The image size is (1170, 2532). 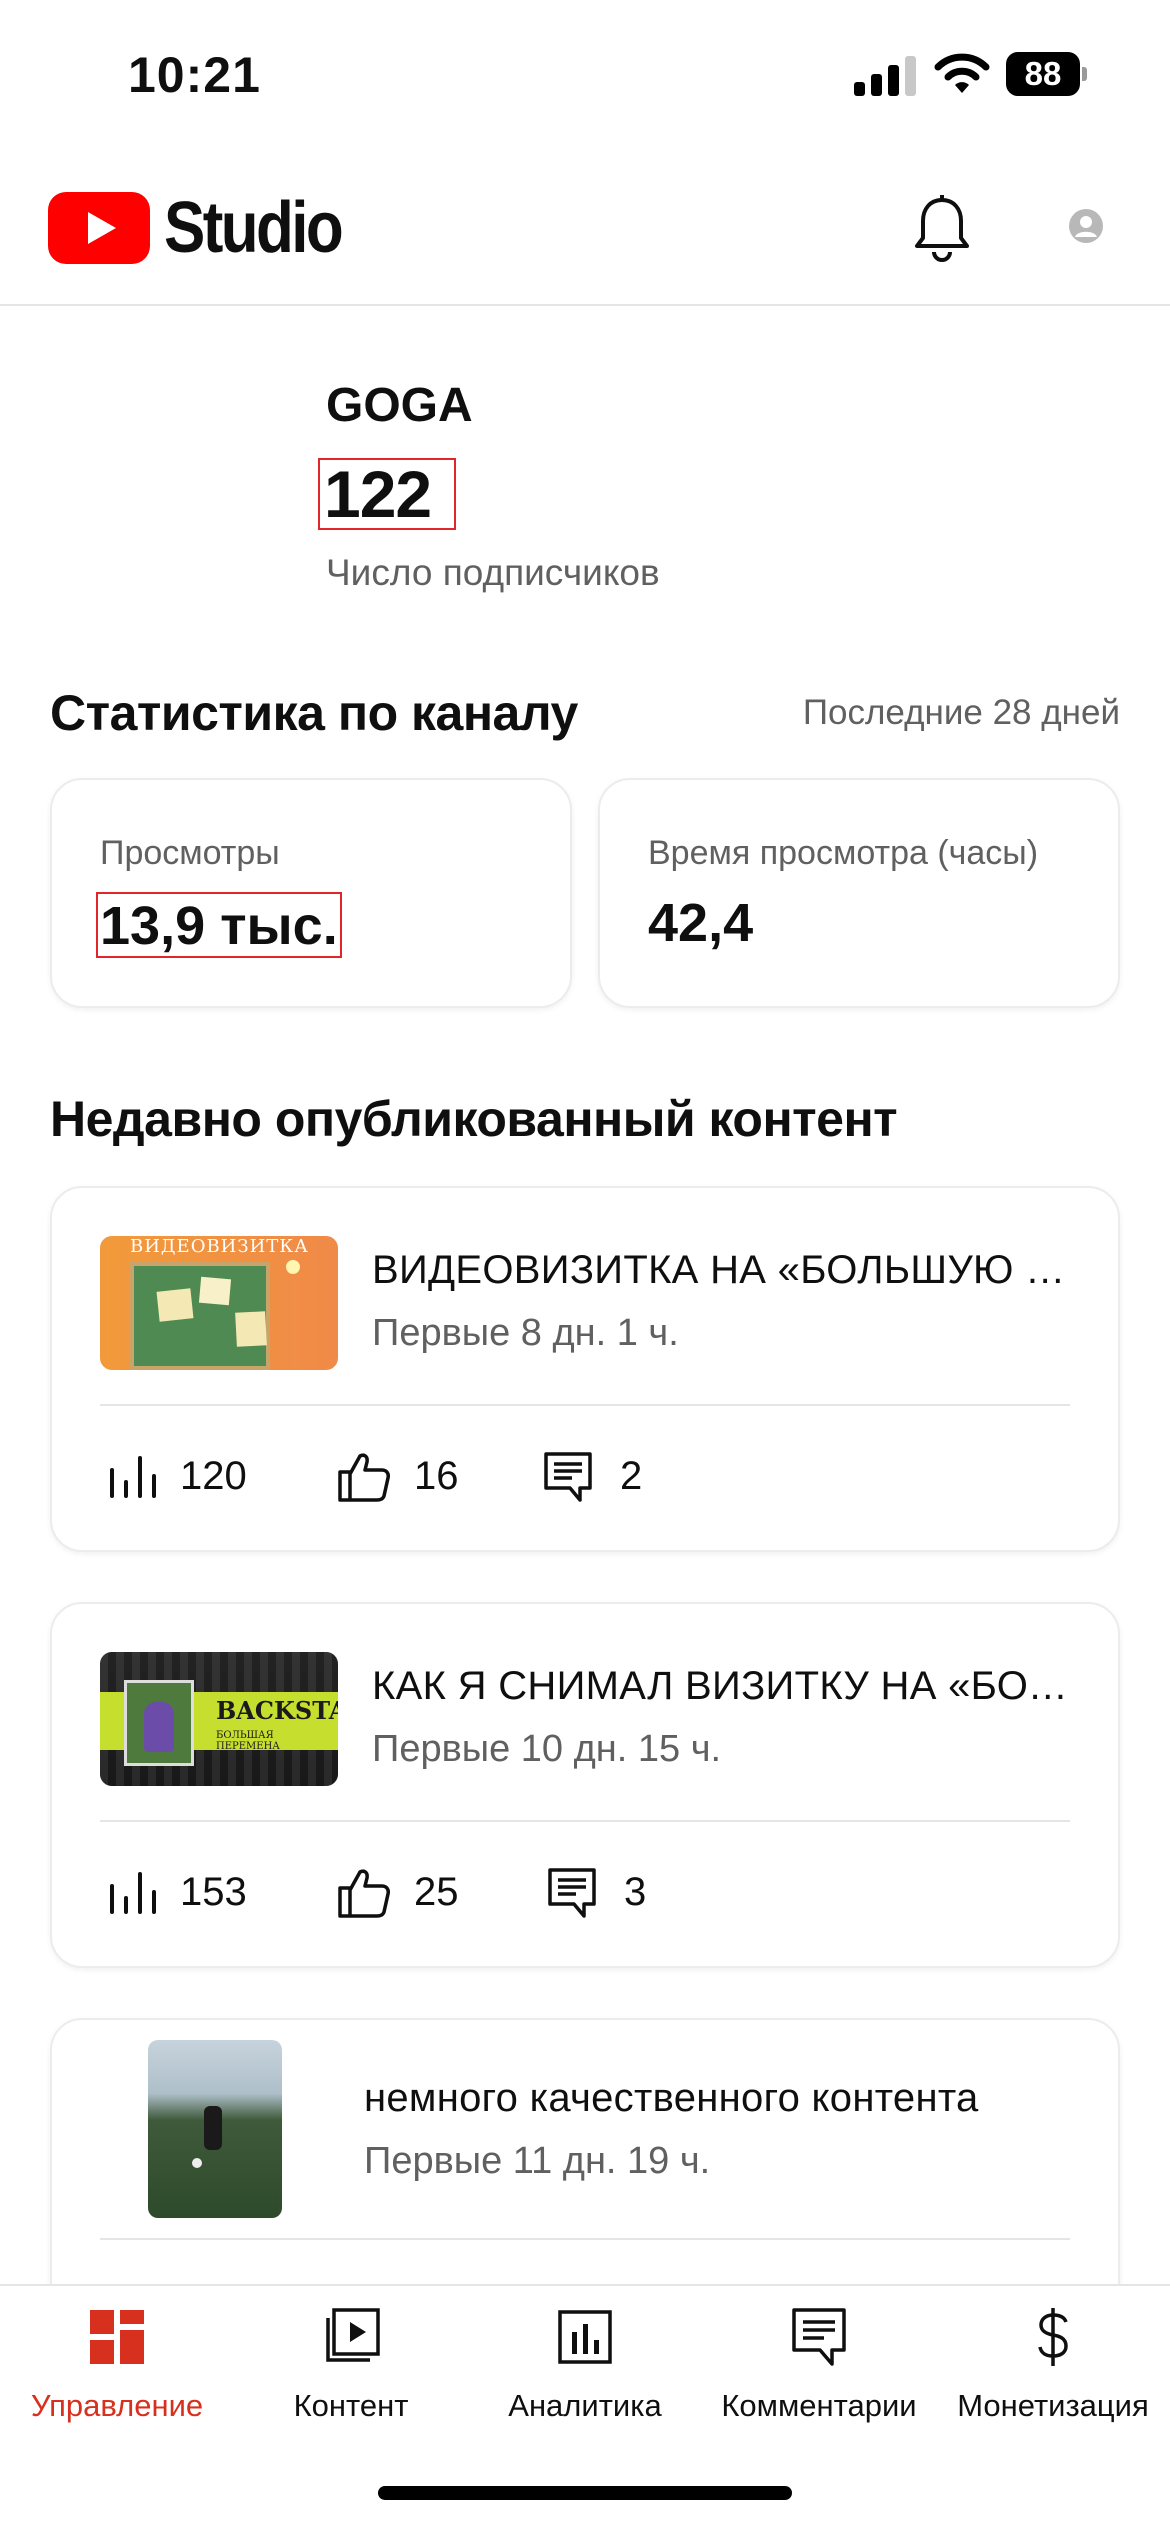 What do you see at coordinates (942, 228) in the screenshot?
I see `notifications-bell-icon` at bounding box center [942, 228].